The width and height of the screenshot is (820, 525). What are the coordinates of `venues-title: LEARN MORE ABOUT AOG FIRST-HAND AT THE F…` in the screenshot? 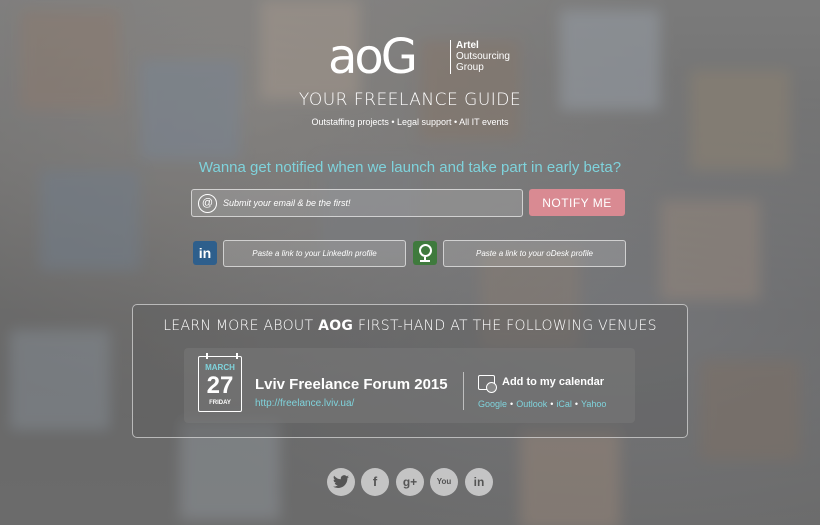 It's located at (410, 326).